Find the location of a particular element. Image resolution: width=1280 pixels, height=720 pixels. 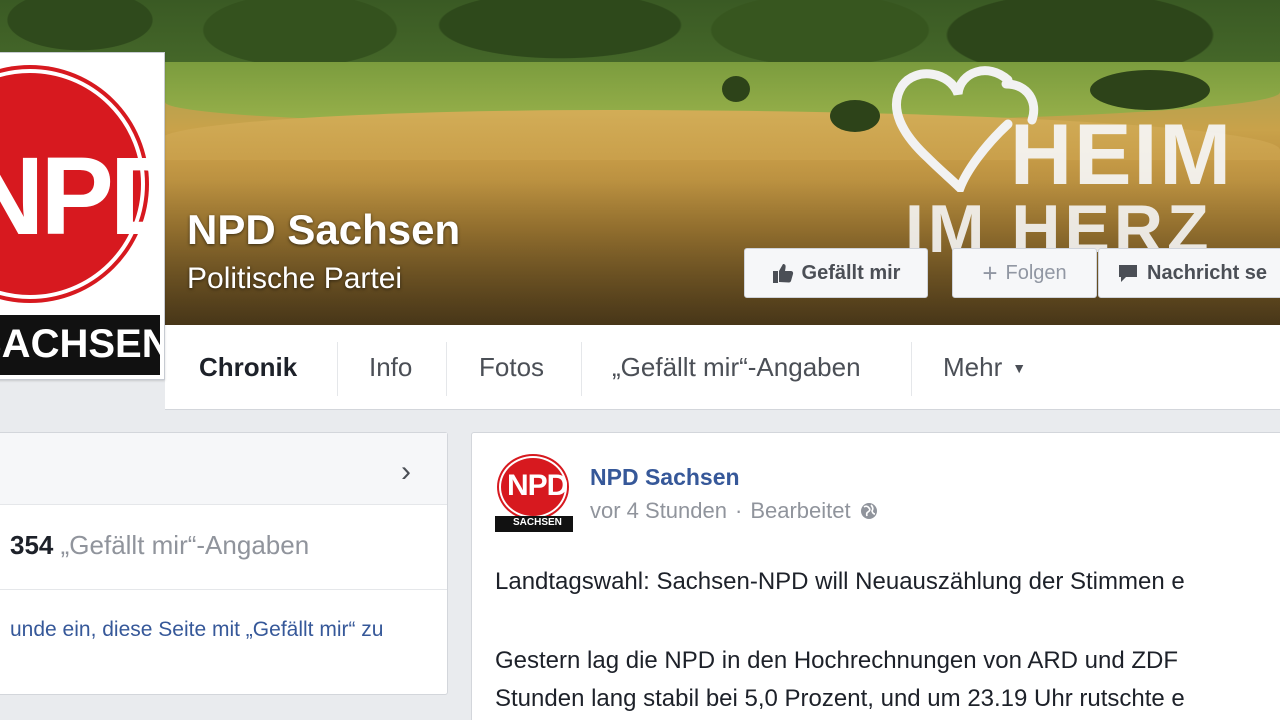

like-button: Gefällt mir is located at coordinates (836, 273).